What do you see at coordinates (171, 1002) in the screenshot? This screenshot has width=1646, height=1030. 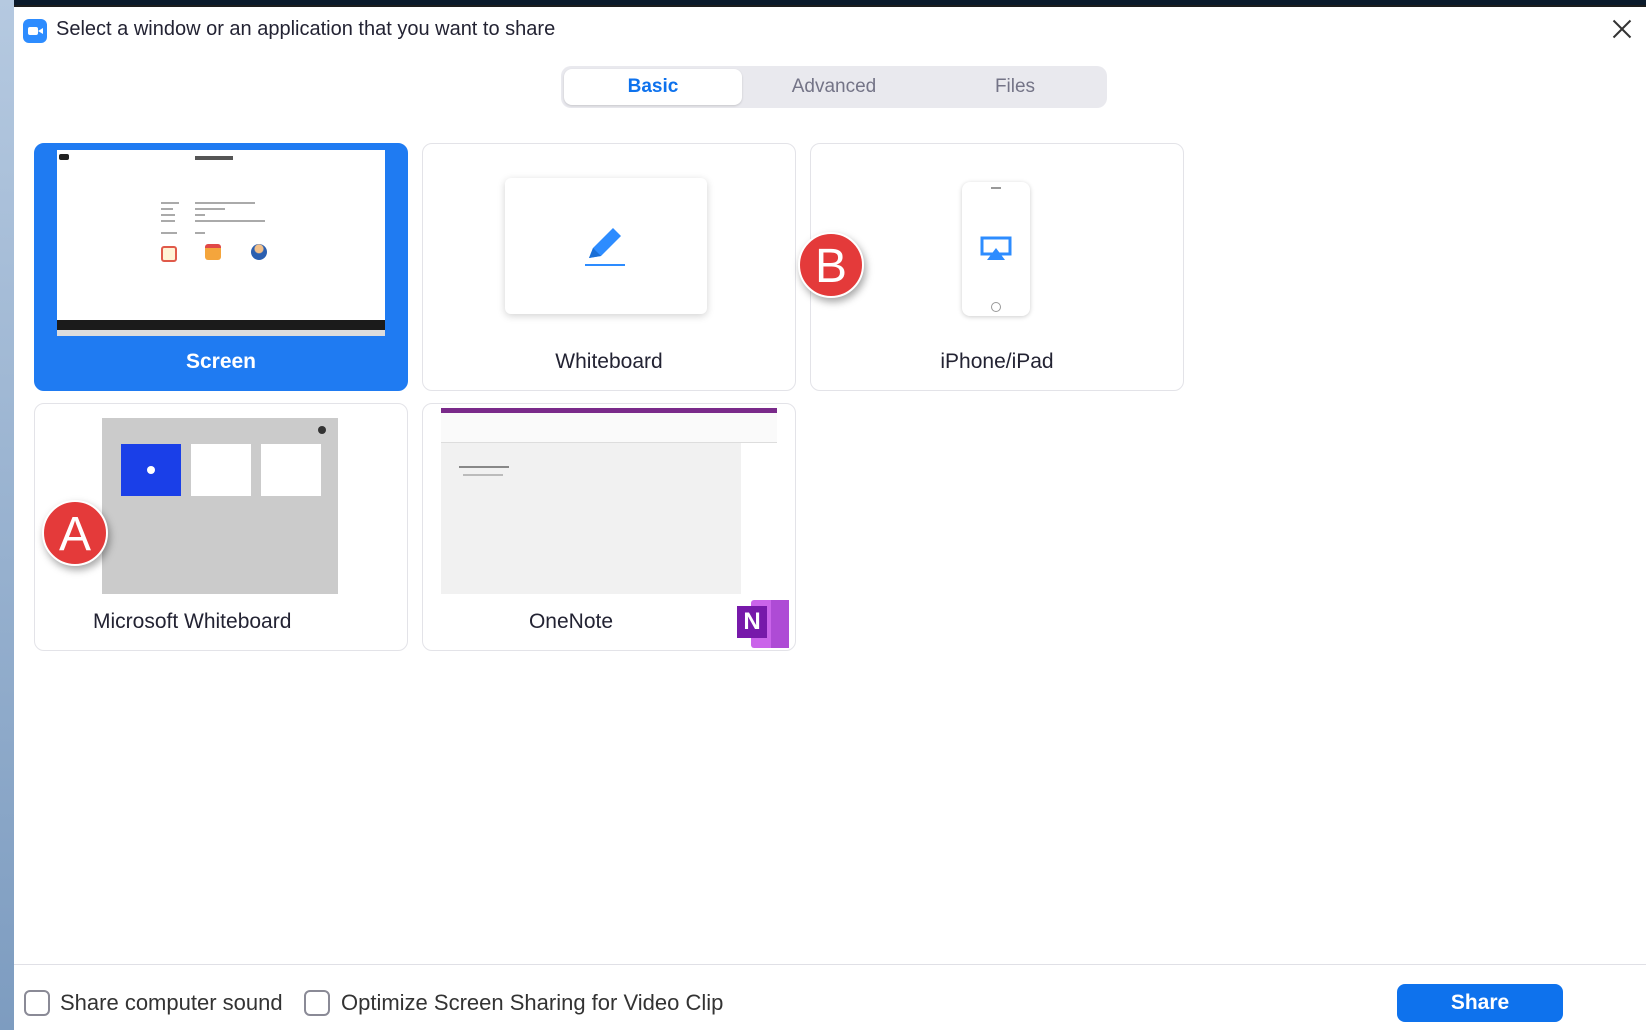 I see `share-sound-label: Share computer sound` at bounding box center [171, 1002].